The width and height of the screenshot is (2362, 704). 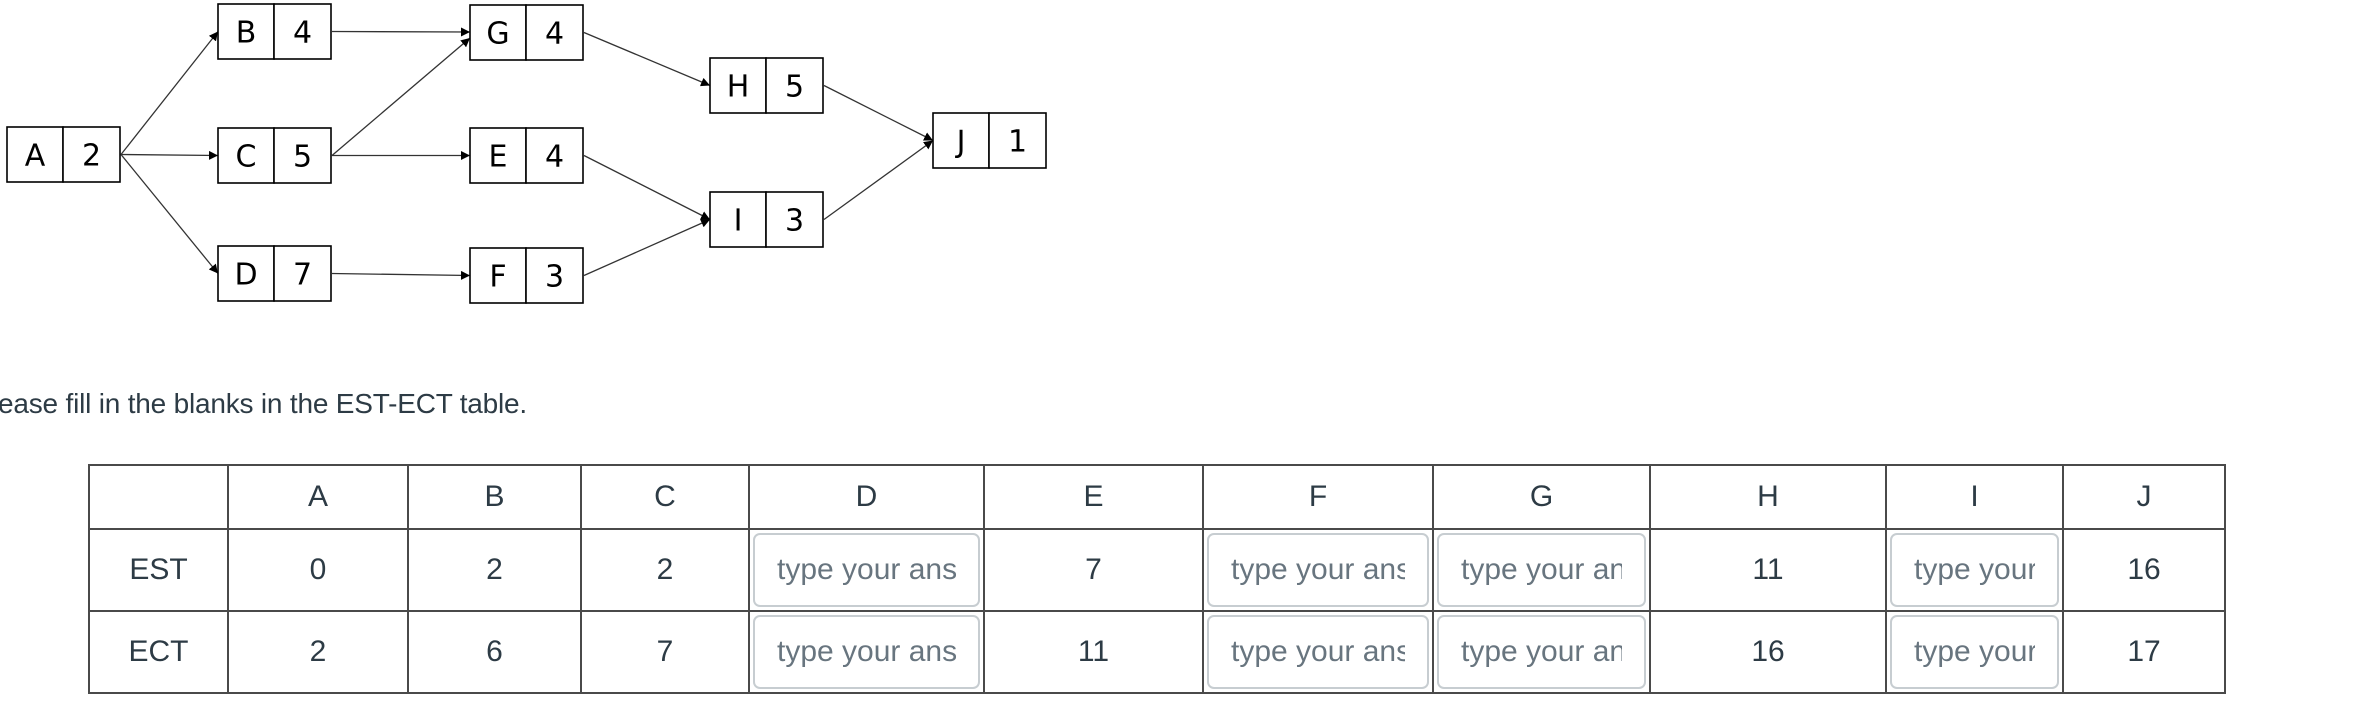 What do you see at coordinates (318, 570) in the screenshot?
I see `est-a-value: 0` at bounding box center [318, 570].